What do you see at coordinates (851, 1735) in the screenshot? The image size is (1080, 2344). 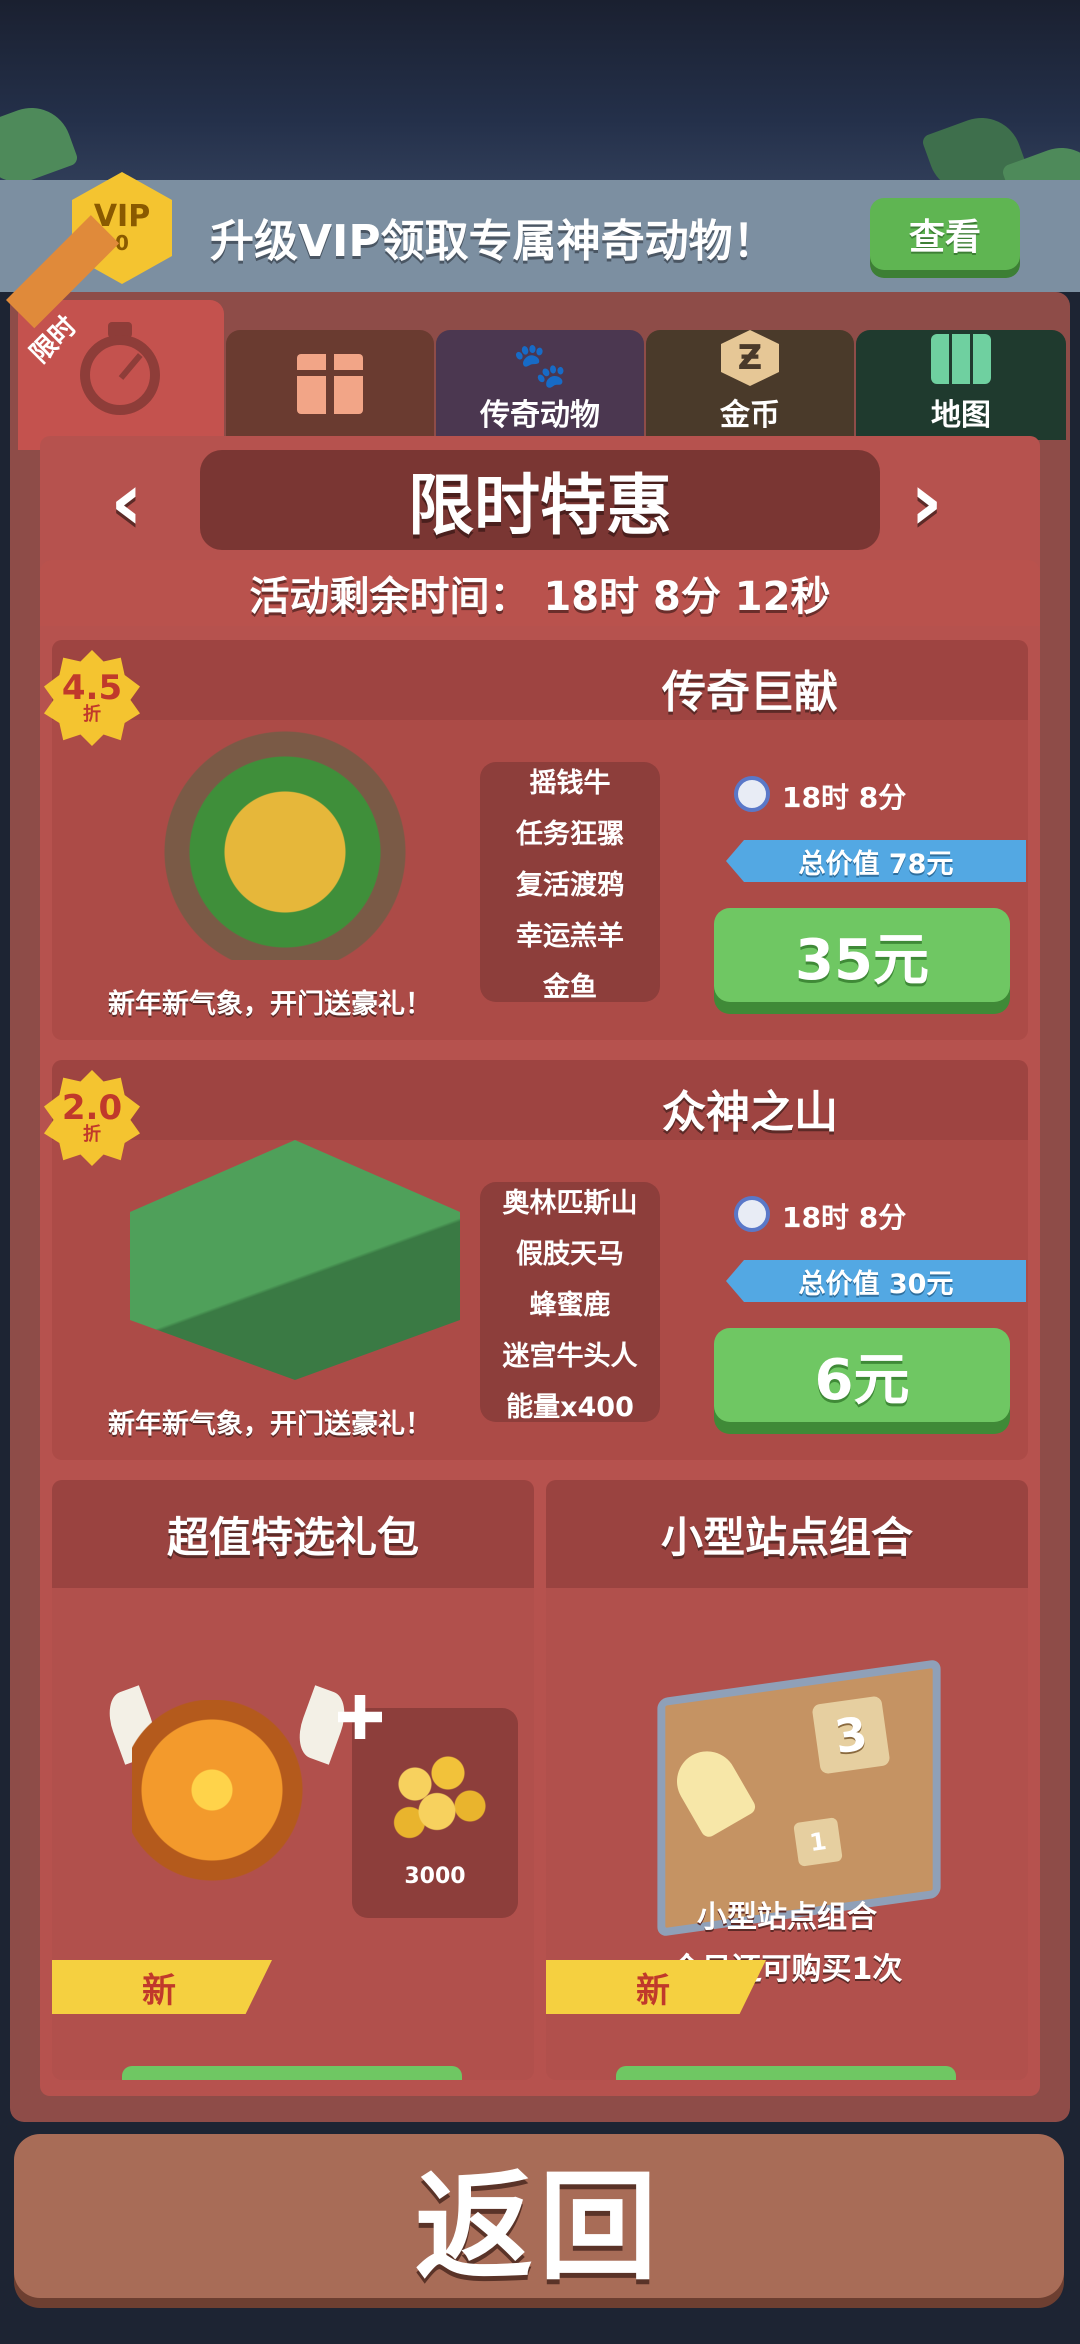 I see `station-number-large: 3` at bounding box center [851, 1735].